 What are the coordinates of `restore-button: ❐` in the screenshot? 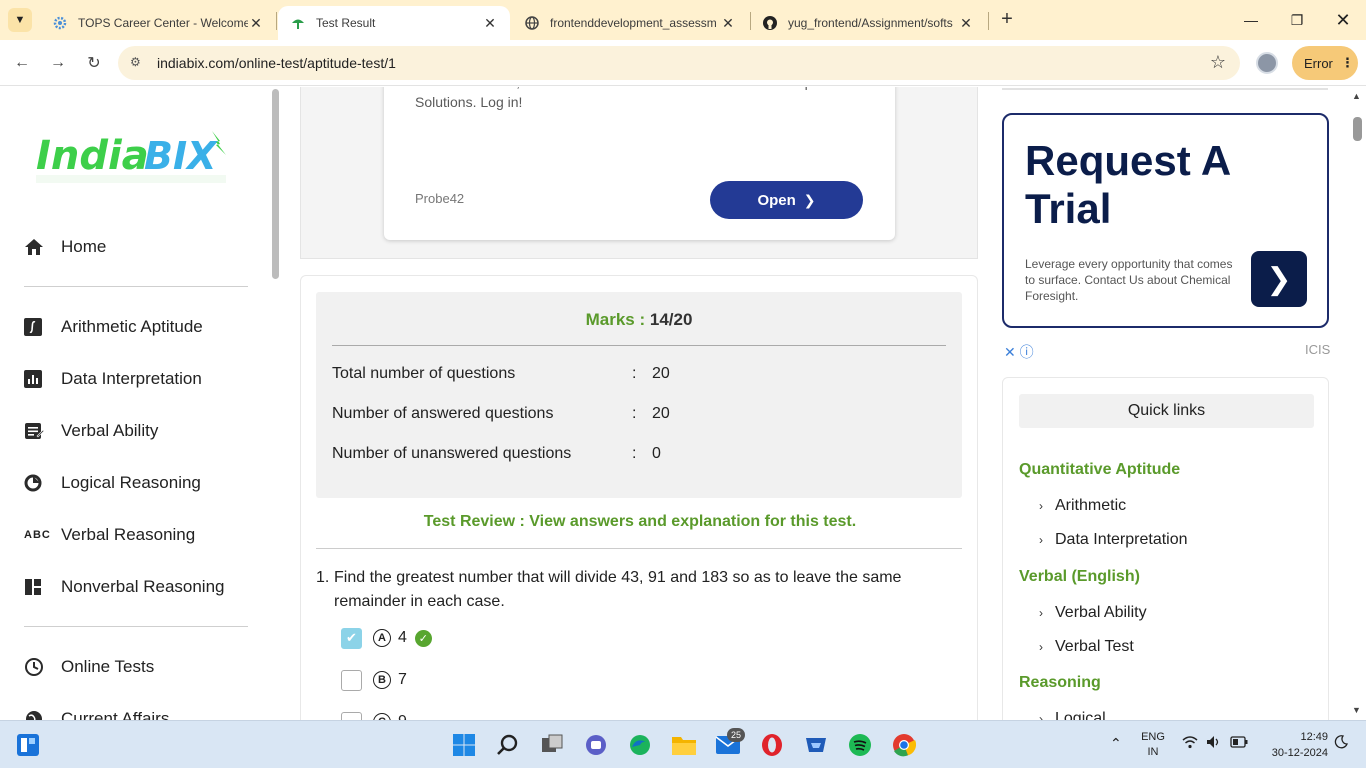 It's located at (1297, 20).